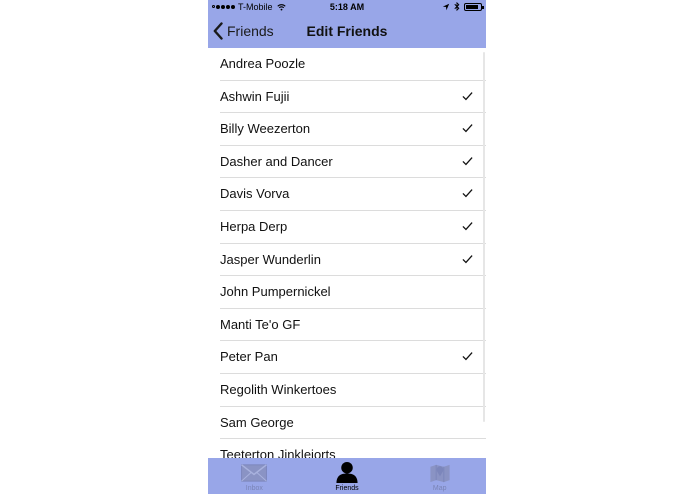 The width and height of the screenshot is (695, 494). I want to click on back-button-label: Friends, so click(250, 31).